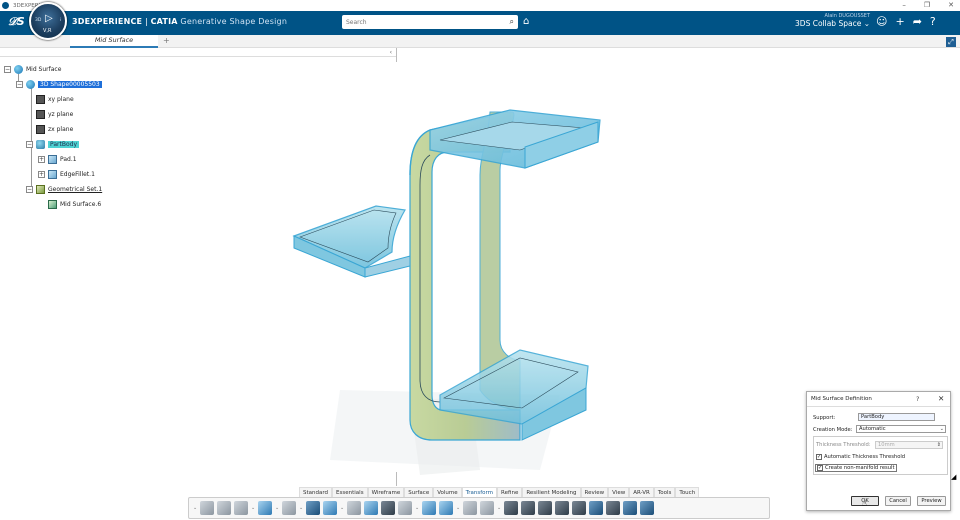  I want to click on update-icon, so click(289, 508).